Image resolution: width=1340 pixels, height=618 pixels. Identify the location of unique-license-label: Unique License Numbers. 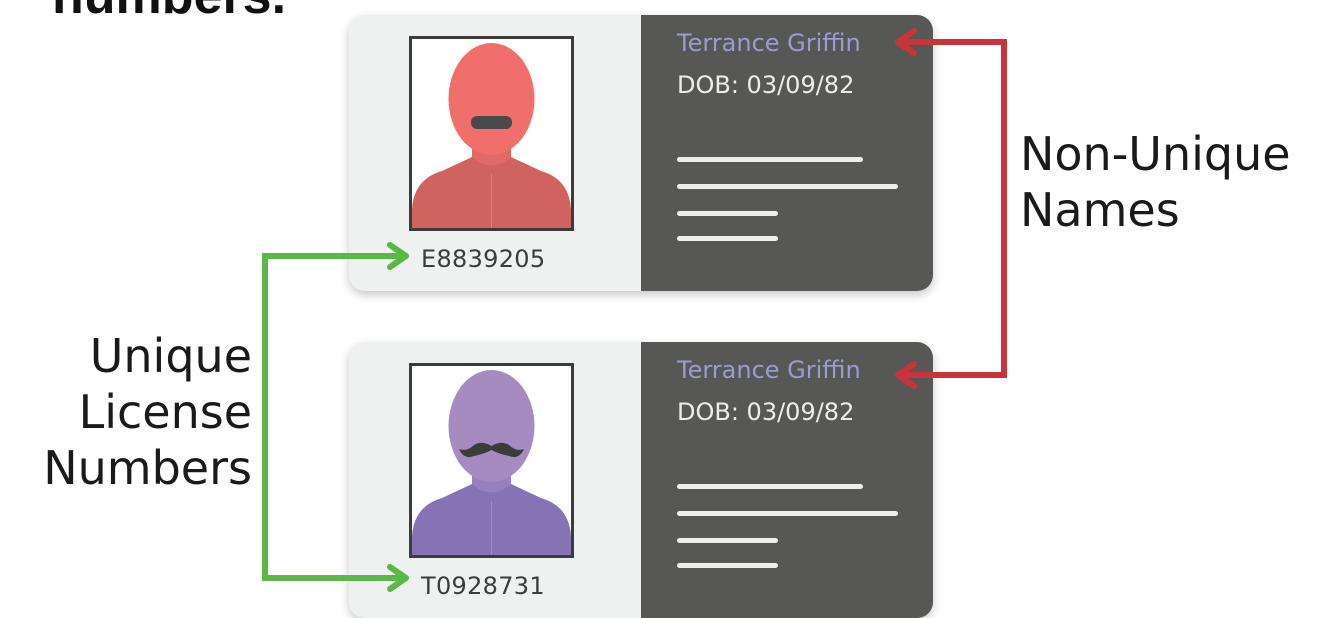
(147, 412).